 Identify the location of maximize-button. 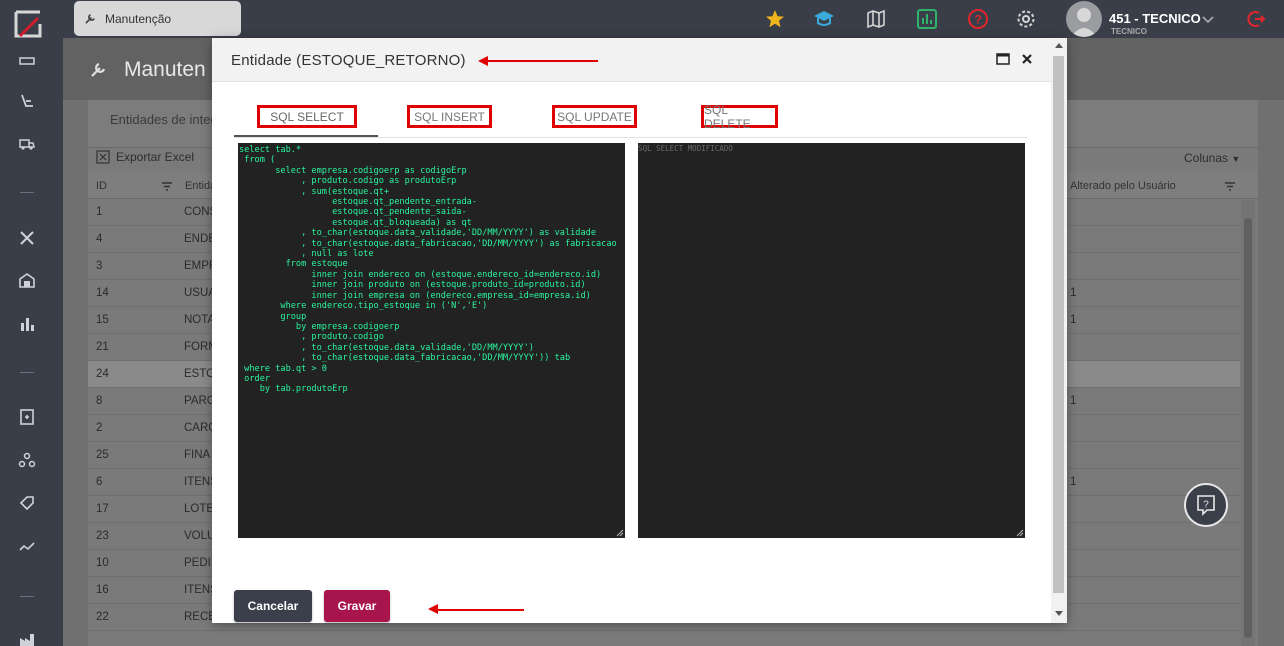
(1003, 59).